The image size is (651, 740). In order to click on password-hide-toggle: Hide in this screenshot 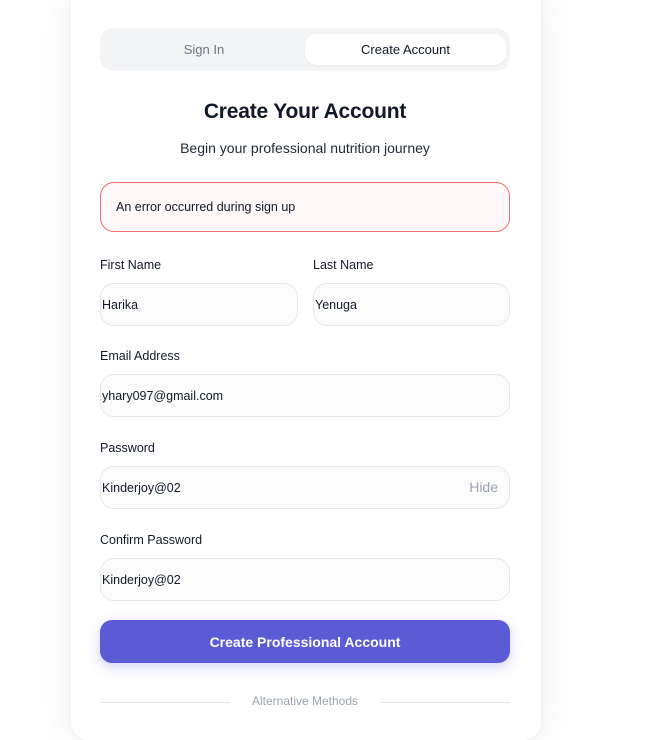, I will do `click(483, 487)`.